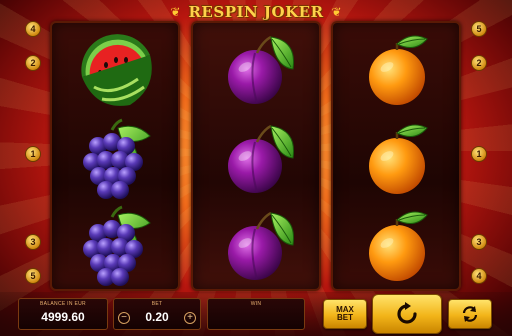 Image resolution: width=512 pixels, height=336 pixels. I want to click on bet-panel: BET 0.20 − +, so click(157, 314).